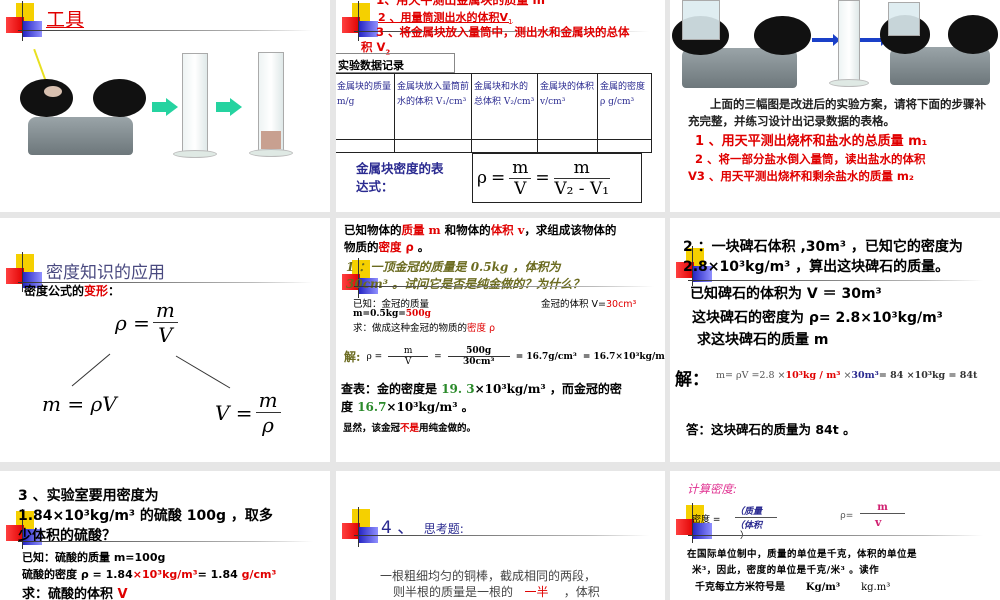 Image resolution: width=1000 pixels, height=600 pixels. Describe the element at coordinates (548, 389) in the screenshot. I see `text: ×10³kg/m³ ，而金冠的密` at that location.